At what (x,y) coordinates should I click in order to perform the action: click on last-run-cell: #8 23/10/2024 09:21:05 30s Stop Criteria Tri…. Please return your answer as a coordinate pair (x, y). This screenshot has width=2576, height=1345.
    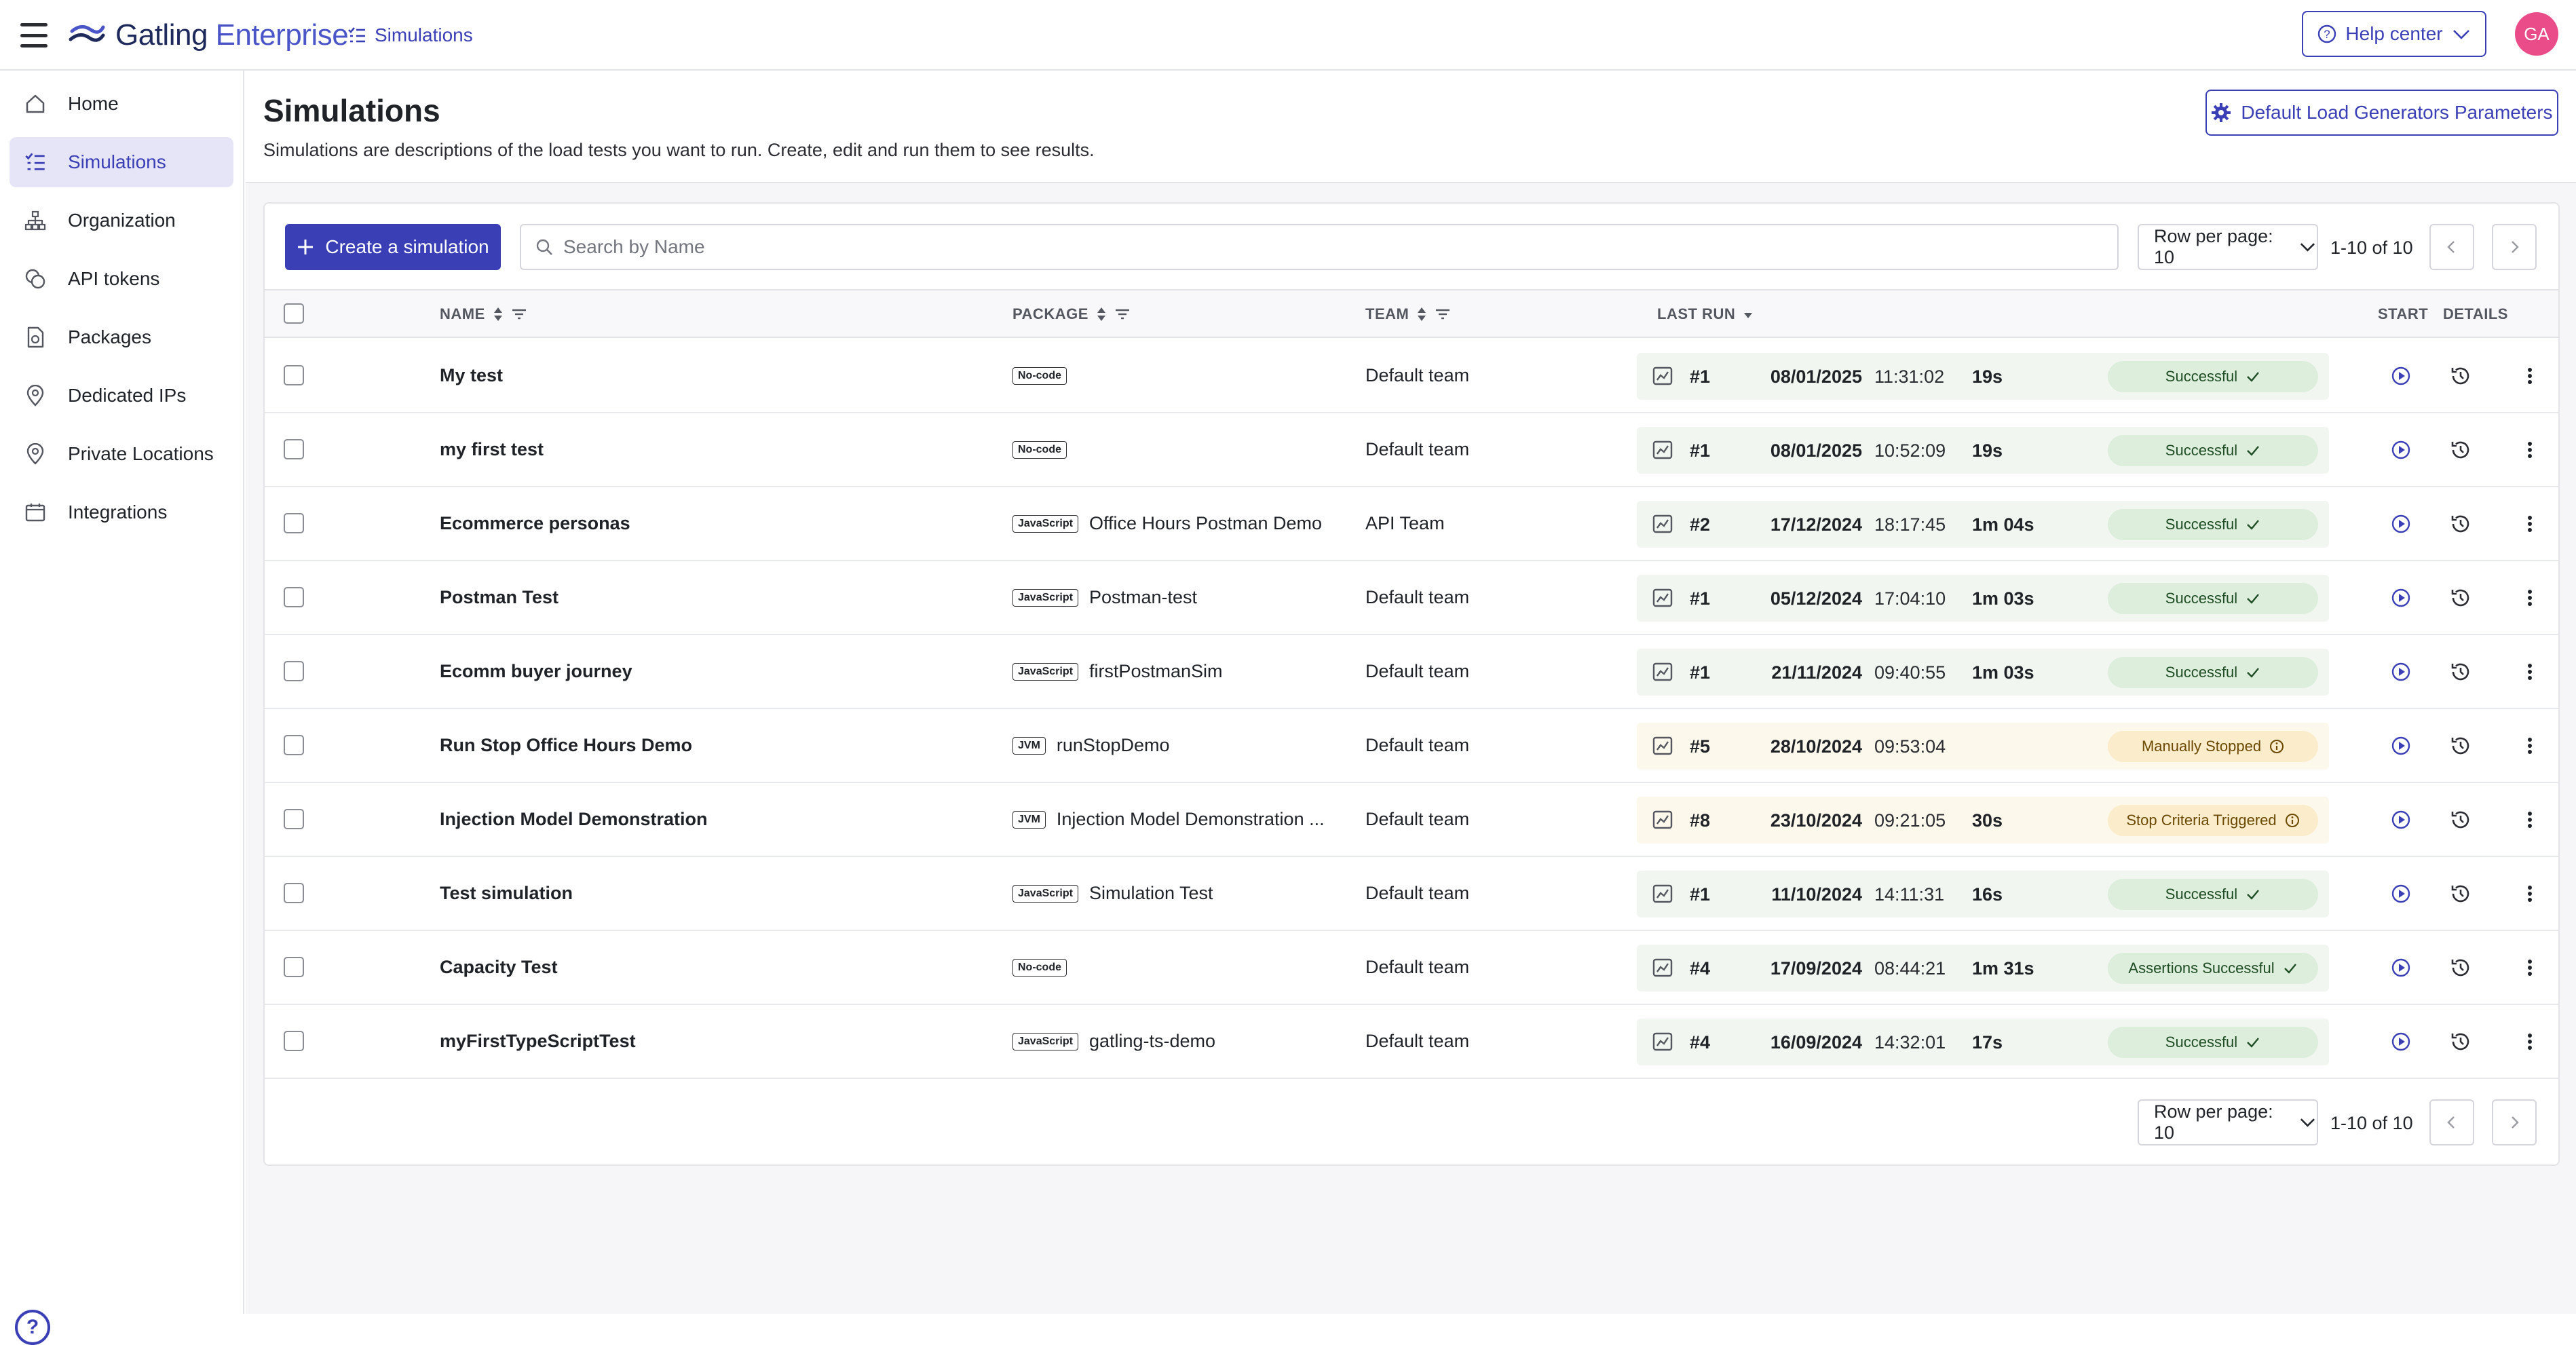
    Looking at the image, I should click on (1983, 820).